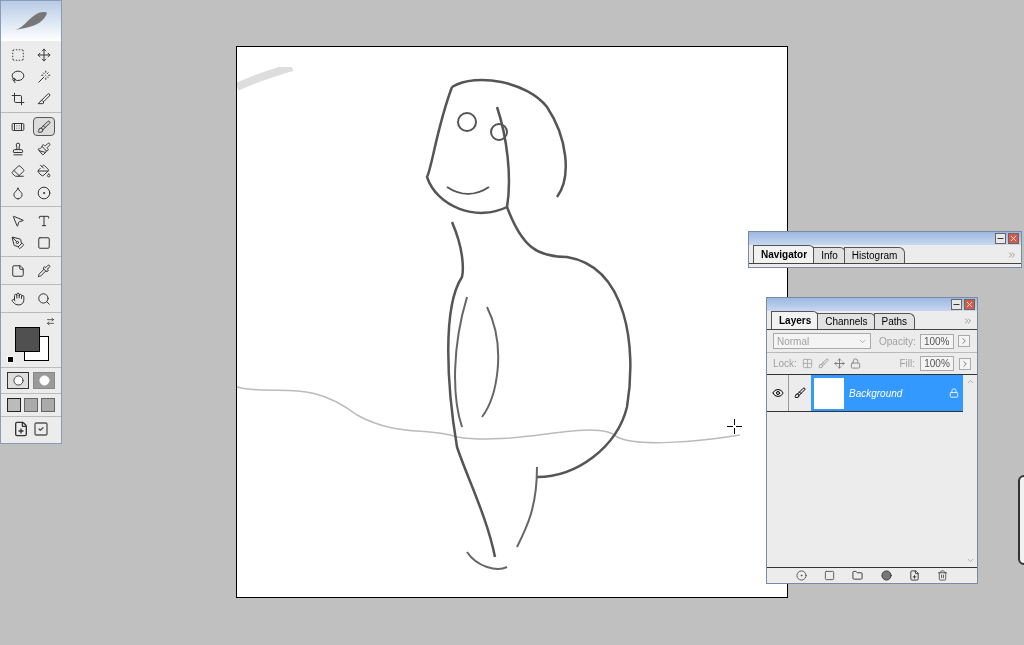  What do you see at coordinates (32, 344) in the screenshot?
I see `color-swatches-drawing` at bounding box center [32, 344].